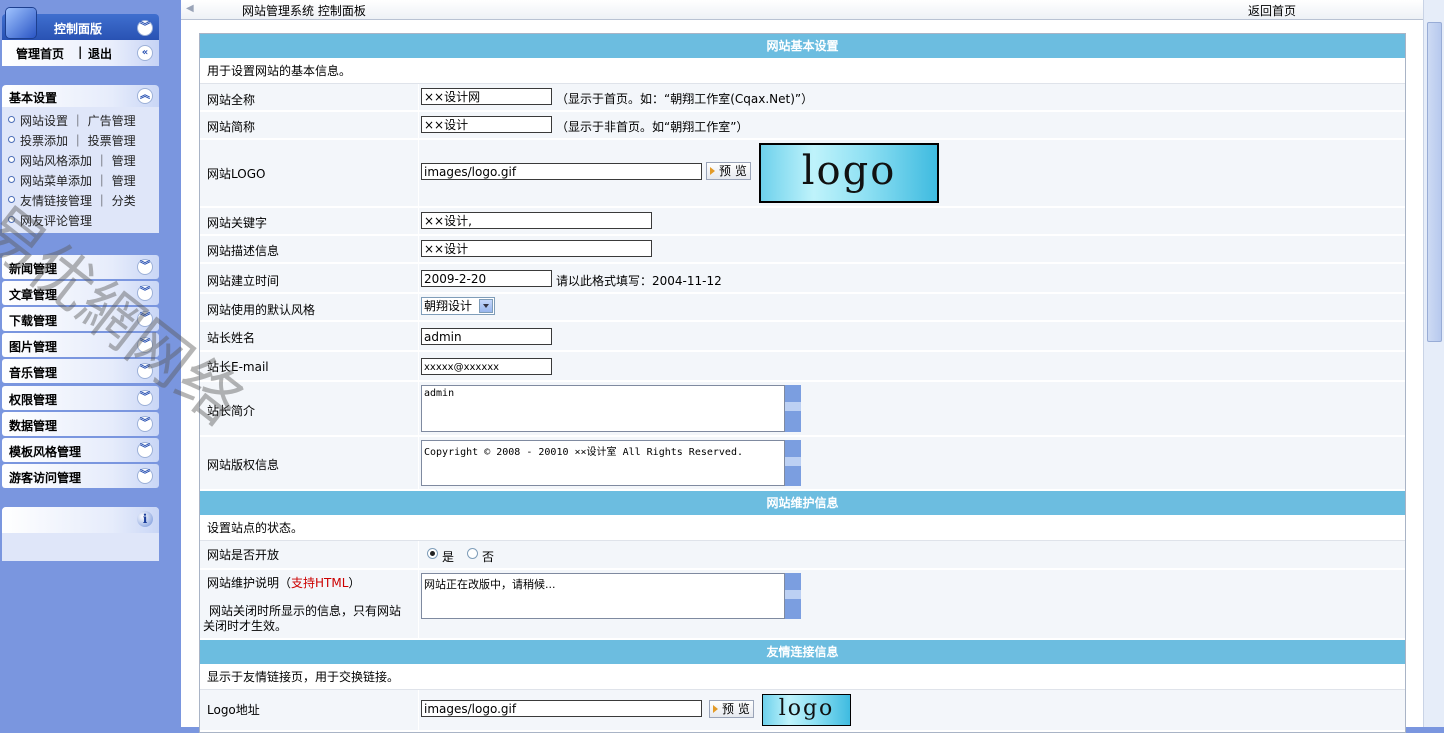  I want to click on menu-visitors: 游客访问管理 ︾, so click(80, 476).